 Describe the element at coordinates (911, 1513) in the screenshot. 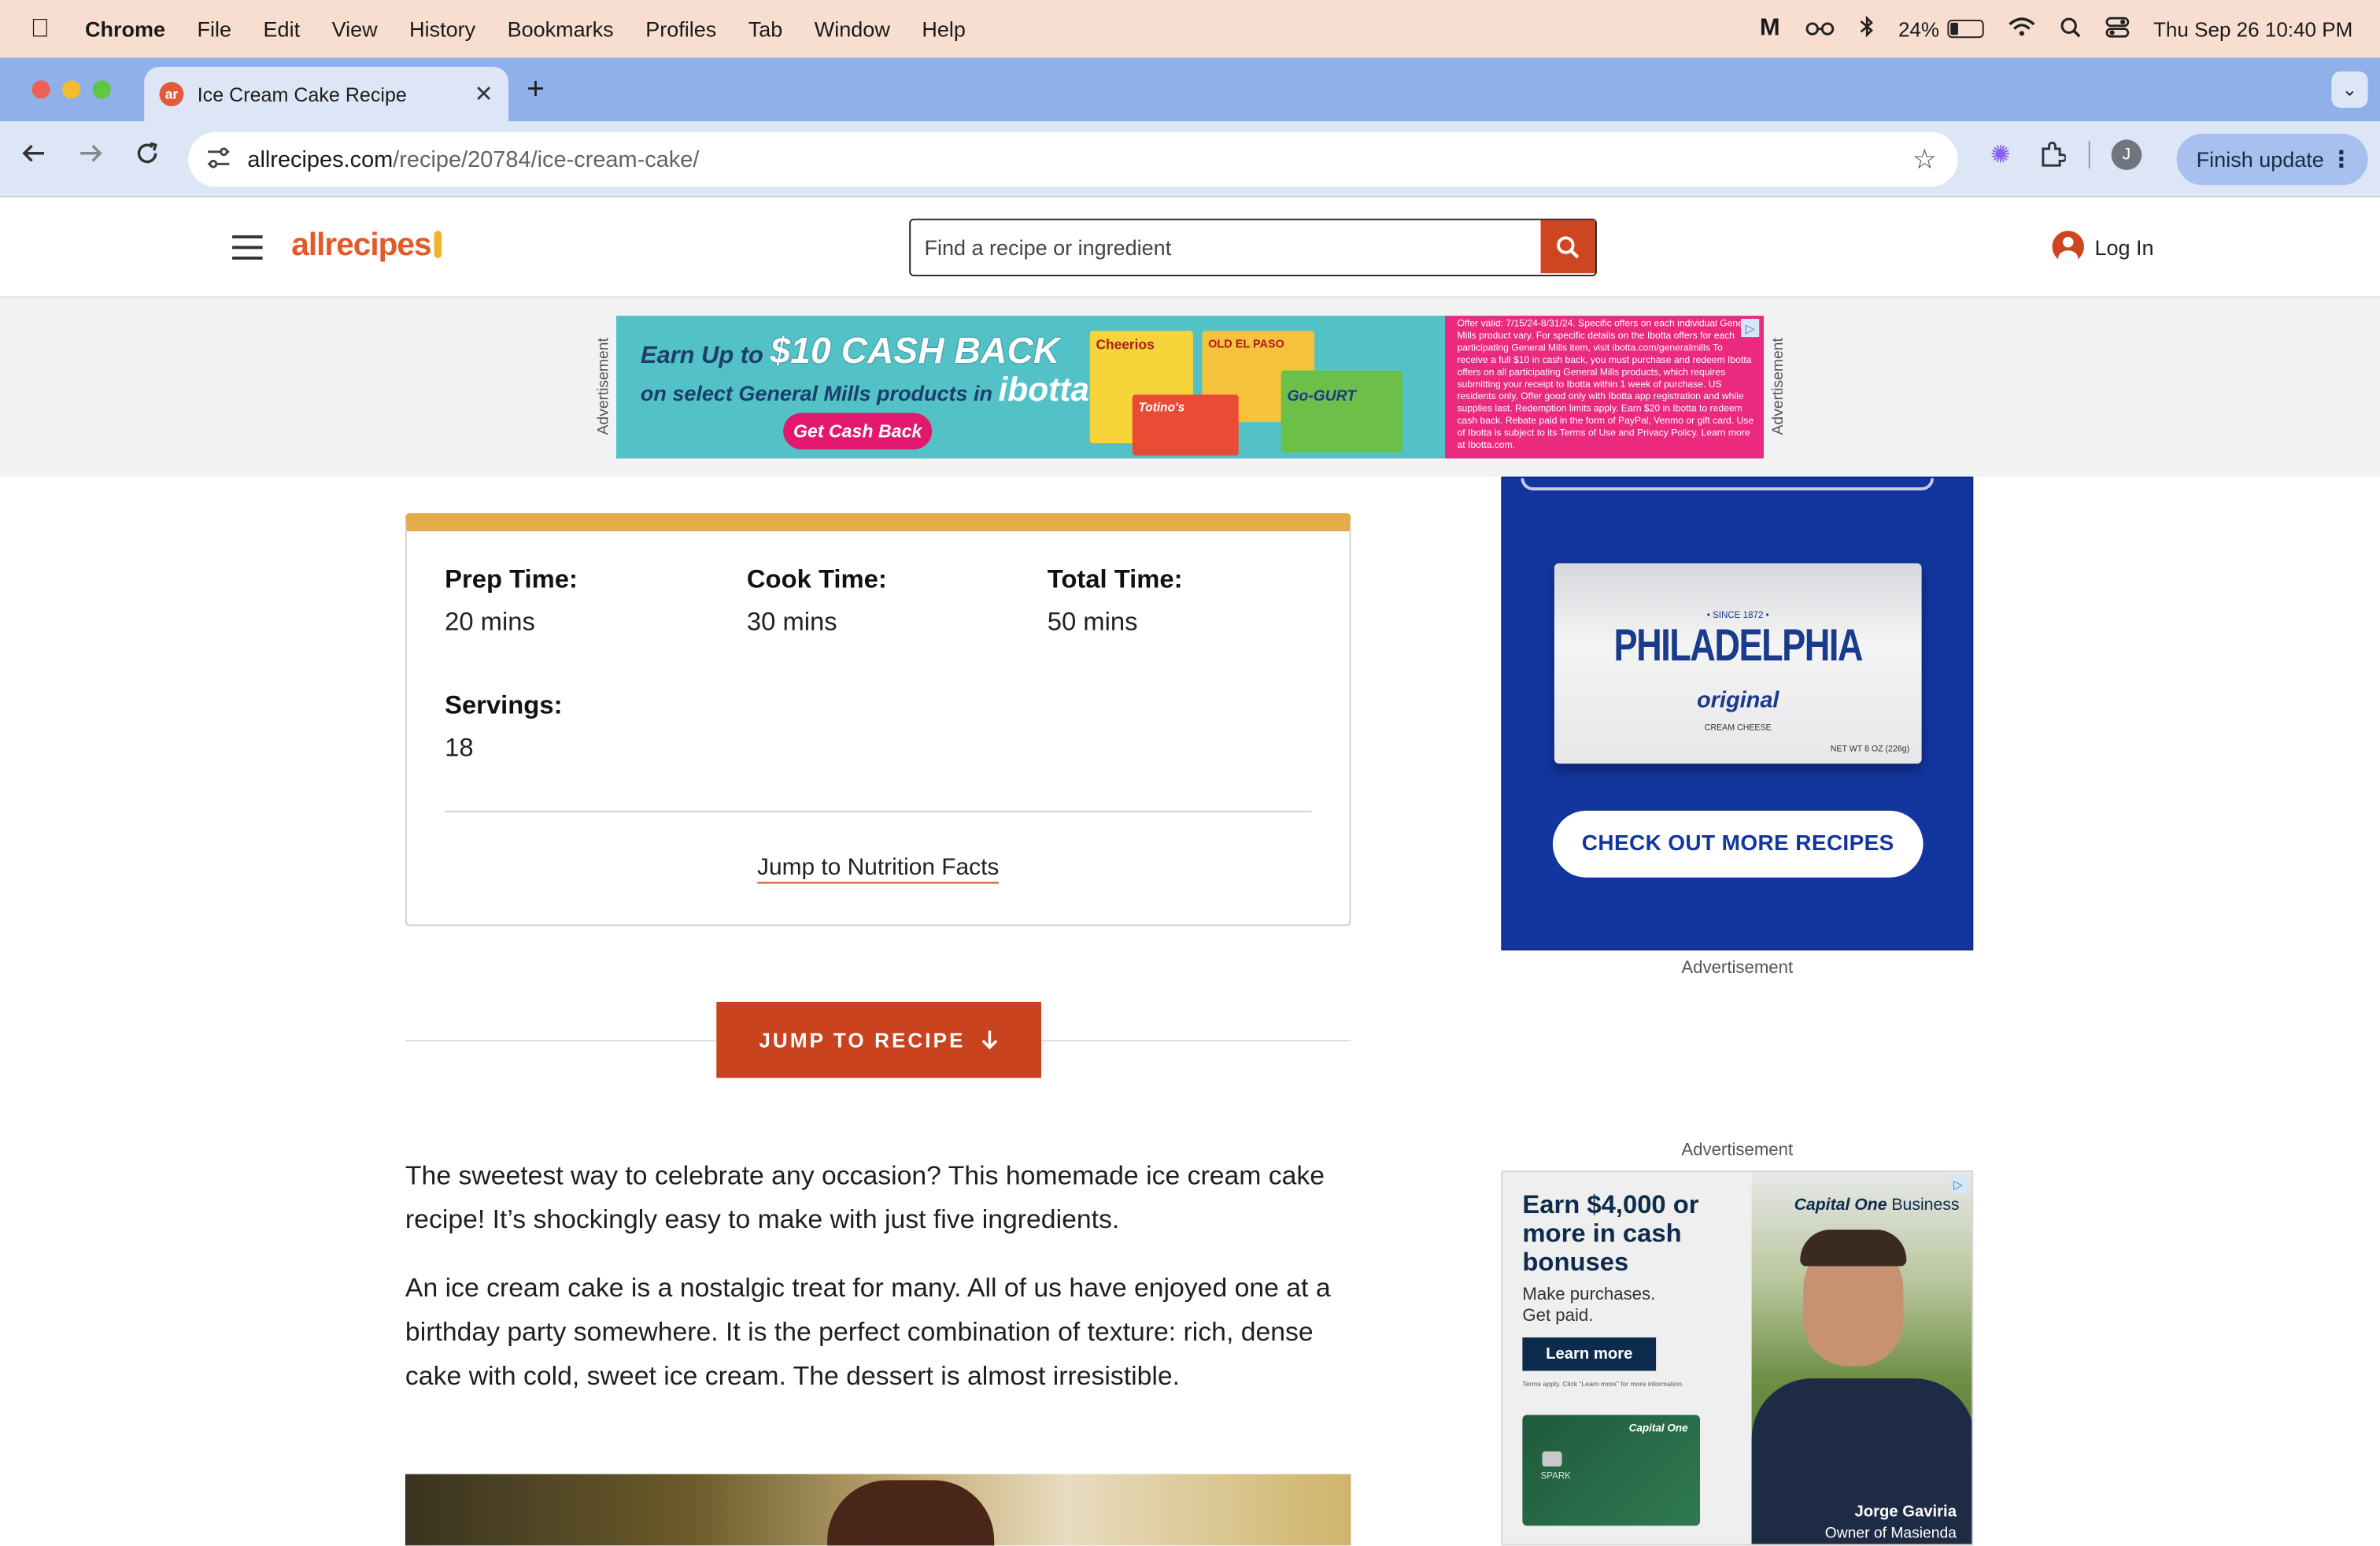

I see `cake-slice` at that location.